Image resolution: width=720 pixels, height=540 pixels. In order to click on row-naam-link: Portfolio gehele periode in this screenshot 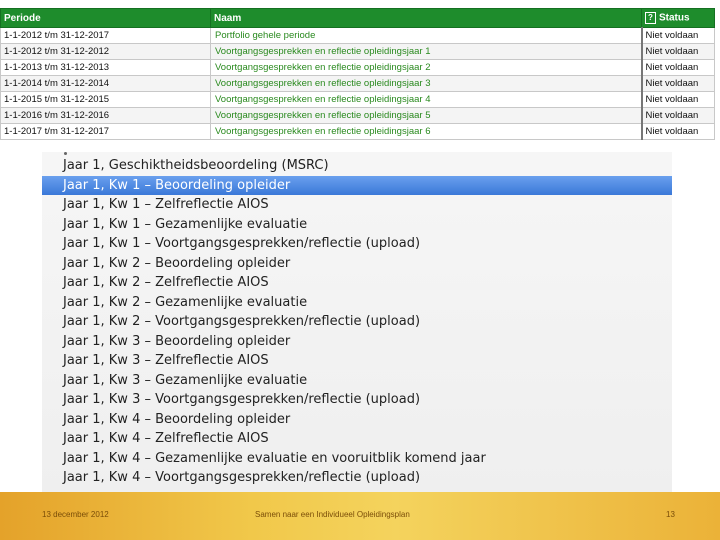, I will do `click(426, 35)`.